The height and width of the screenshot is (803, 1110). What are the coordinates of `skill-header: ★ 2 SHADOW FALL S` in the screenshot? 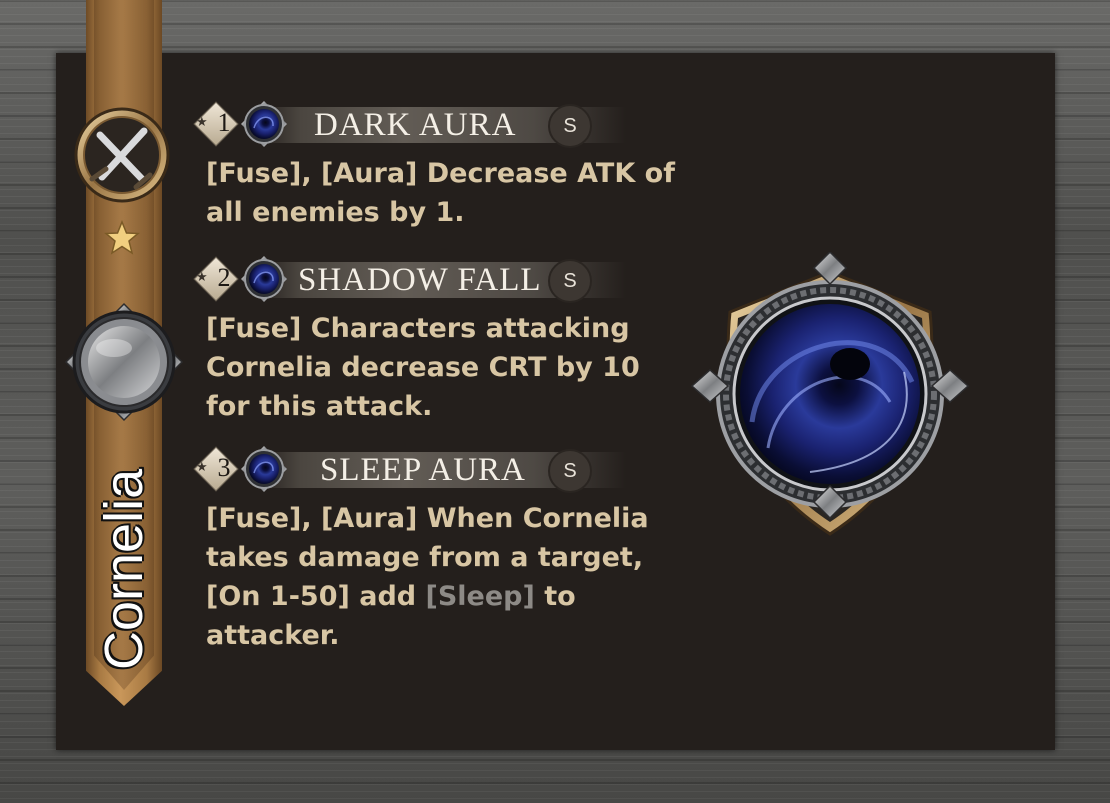 It's located at (434, 279).